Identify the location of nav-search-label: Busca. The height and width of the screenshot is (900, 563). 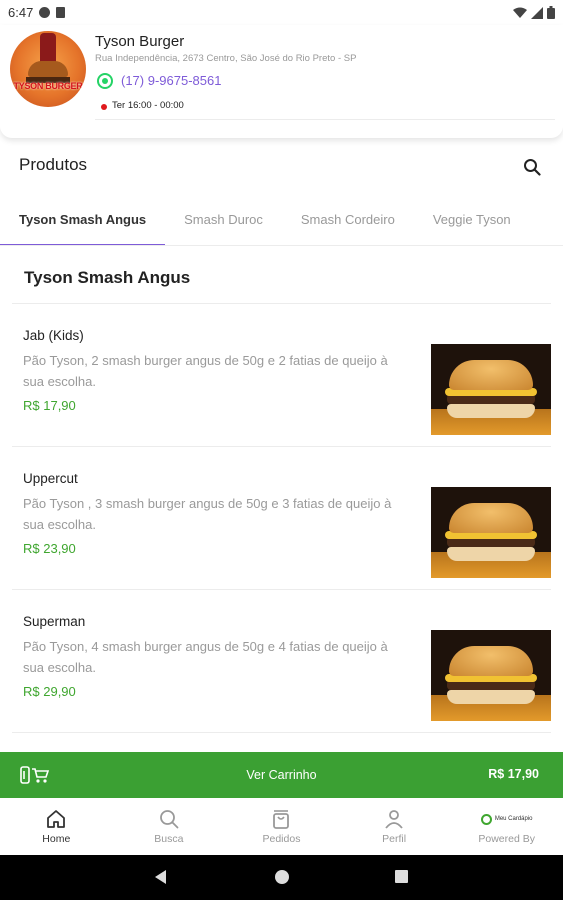
(169, 839).